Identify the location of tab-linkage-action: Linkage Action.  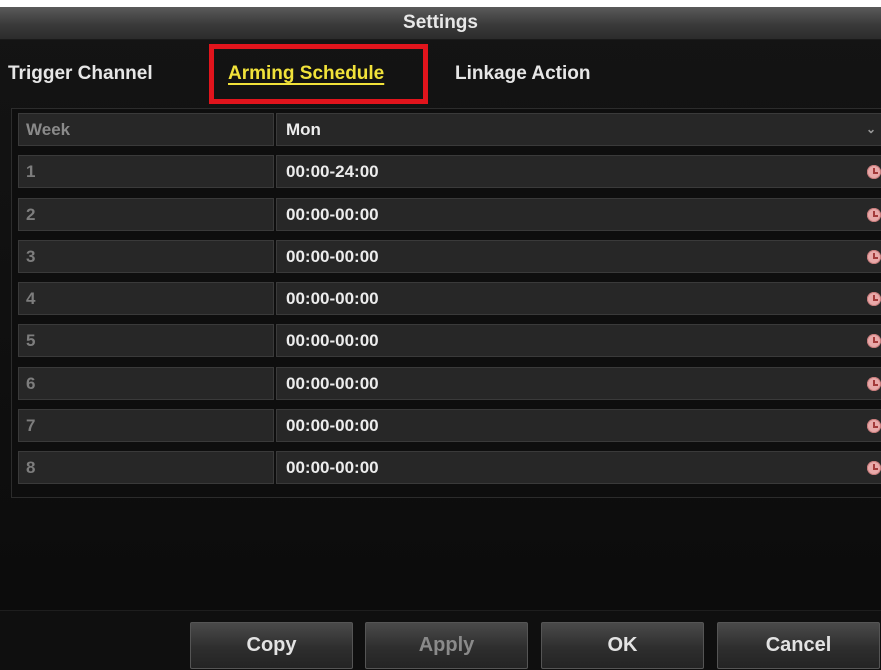
(522, 74).